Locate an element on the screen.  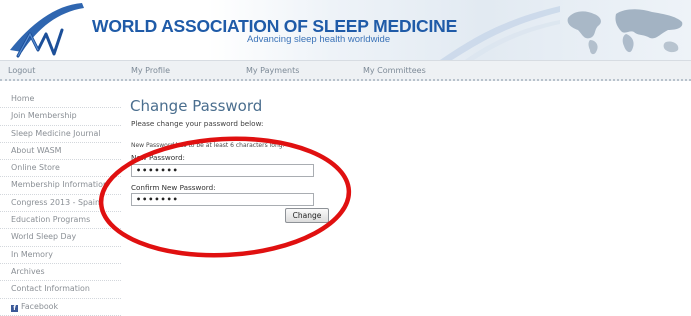
confirm-password-input: ••••••• is located at coordinates (222, 199).